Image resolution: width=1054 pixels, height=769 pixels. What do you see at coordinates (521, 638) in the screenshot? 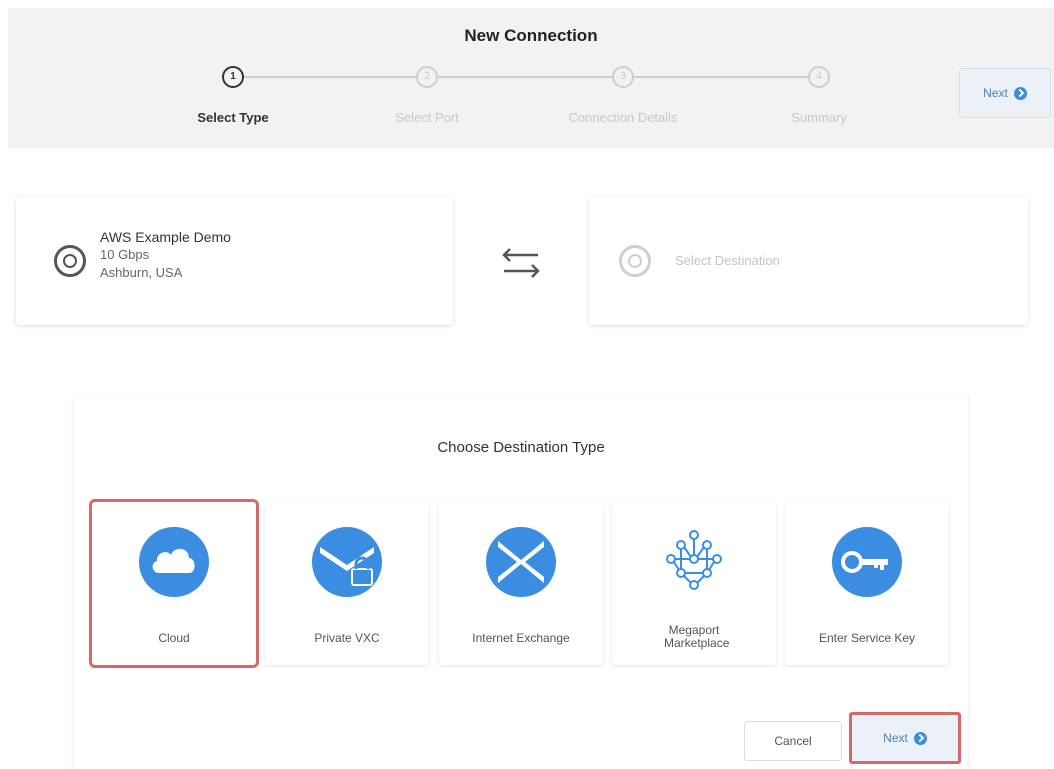
I see `type-label-internet-exchange: Internet Exchange` at bounding box center [521, 638].